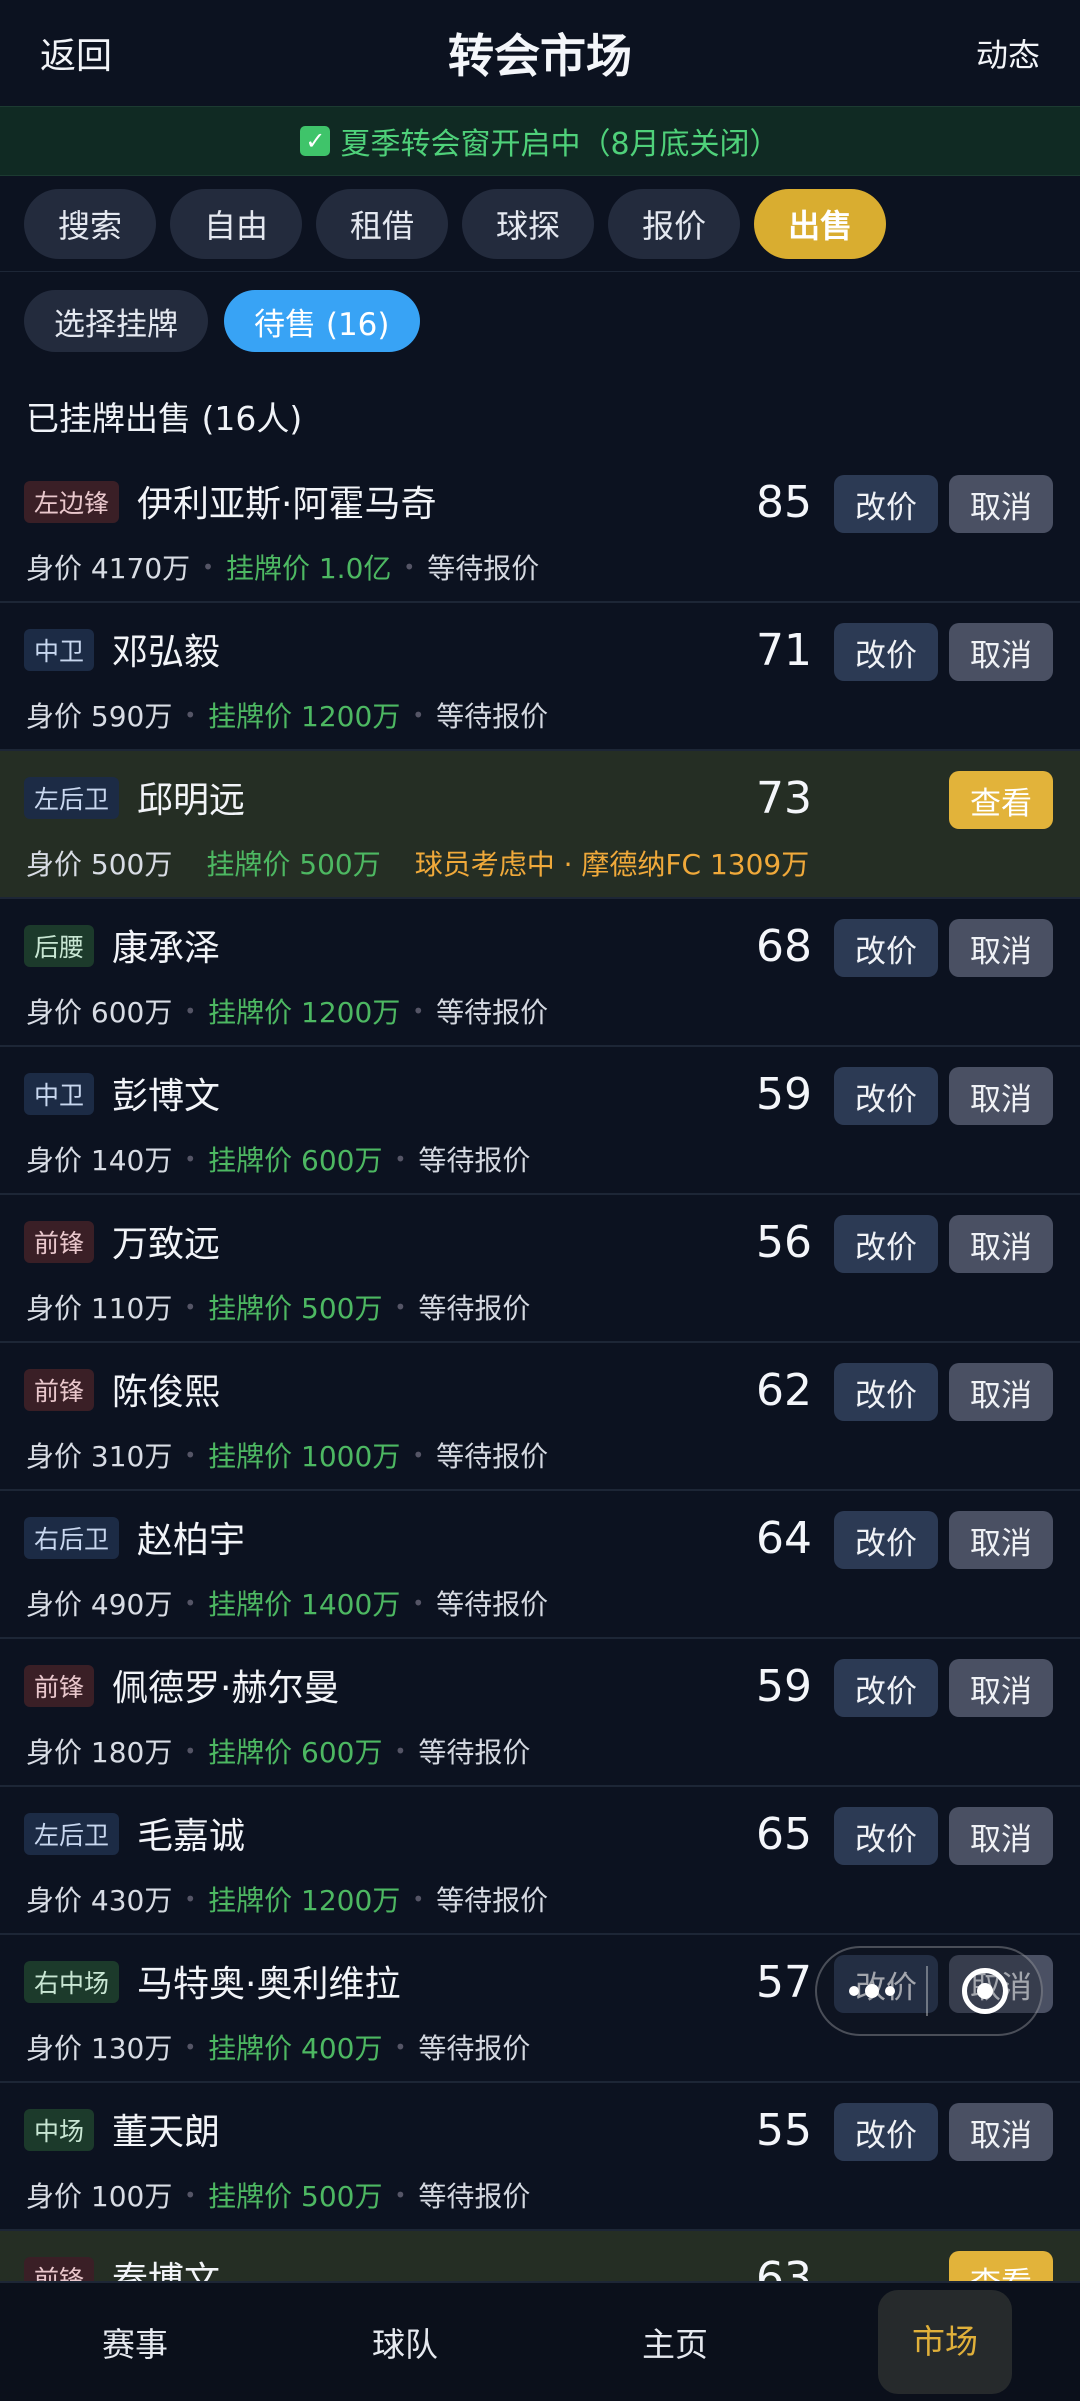  Describe the element at coordinates (286, 501) in the screenshot. I see `player-name: 伊利亚斯·阿霍马奇` at that location.